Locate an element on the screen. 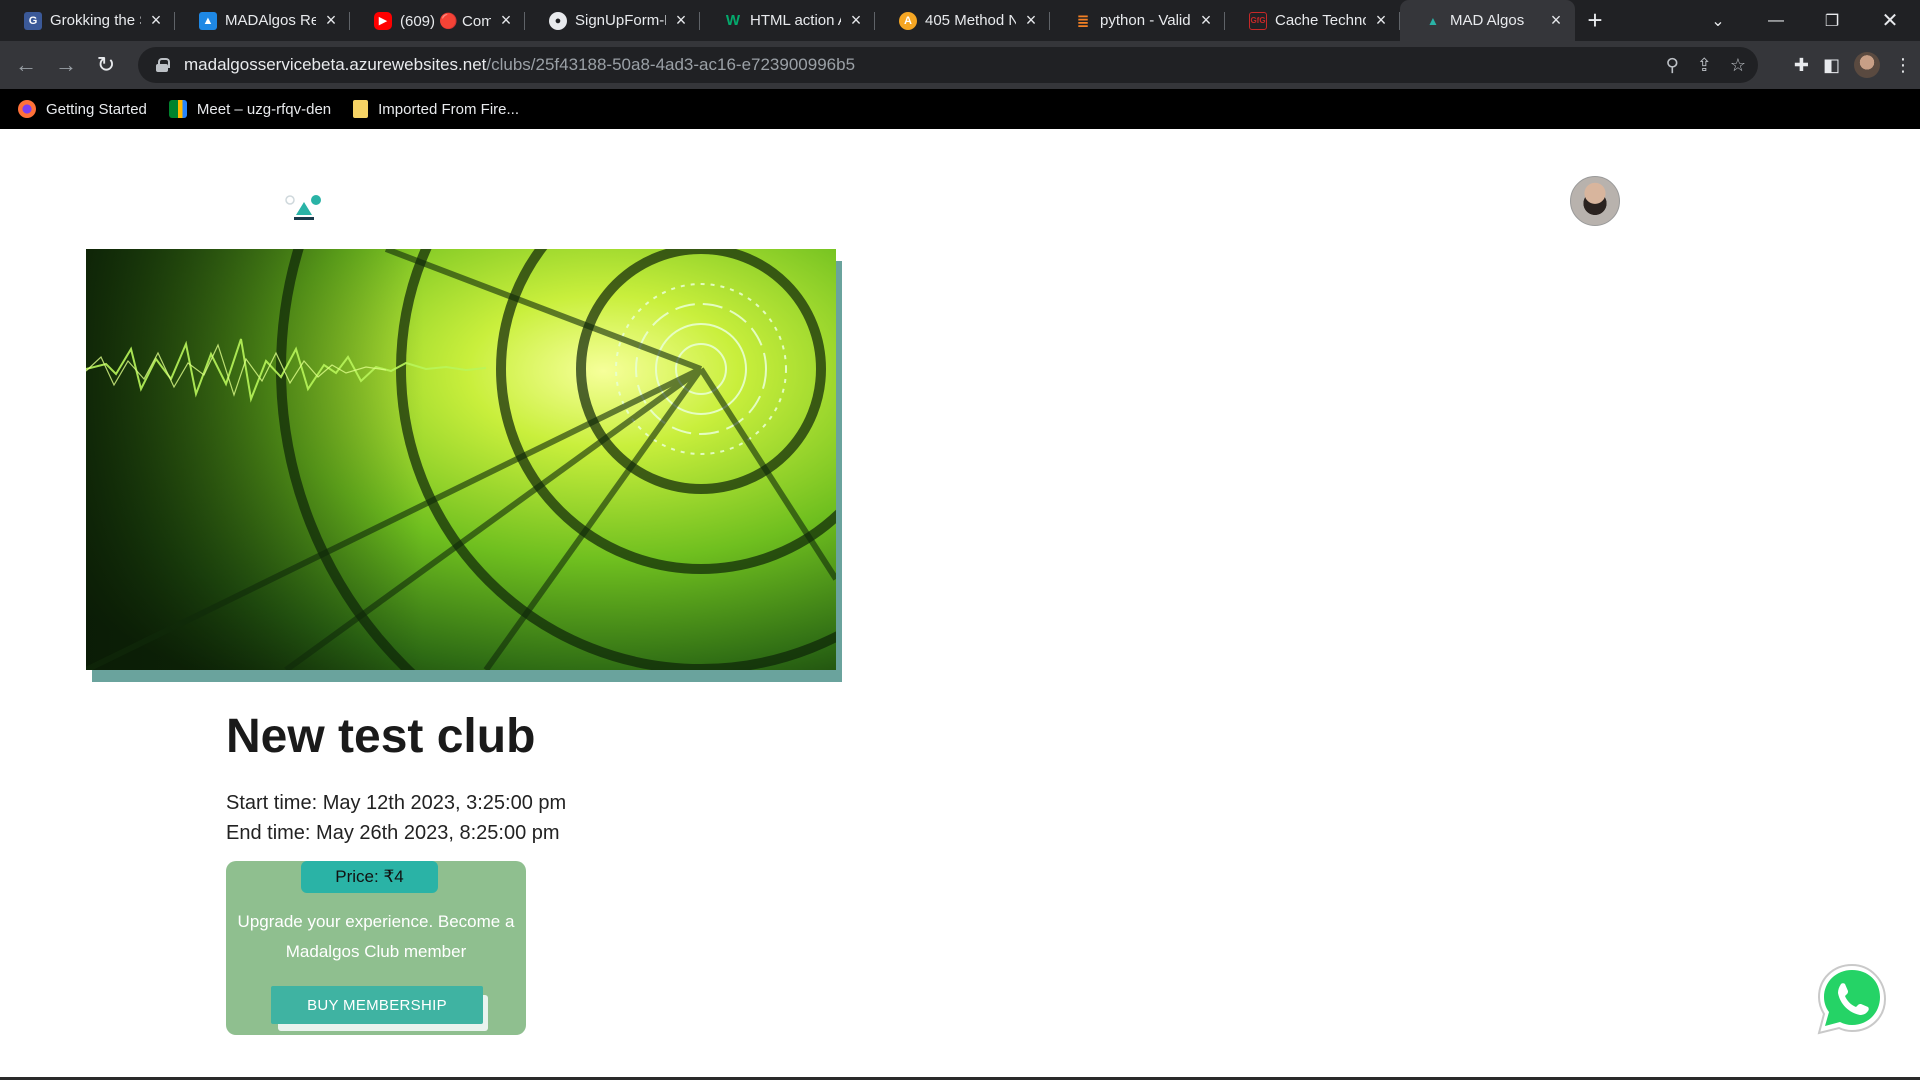 The image size is (1920, 1080). tab-w3schools: W HTML action A × is located at coordinates (787, 20).